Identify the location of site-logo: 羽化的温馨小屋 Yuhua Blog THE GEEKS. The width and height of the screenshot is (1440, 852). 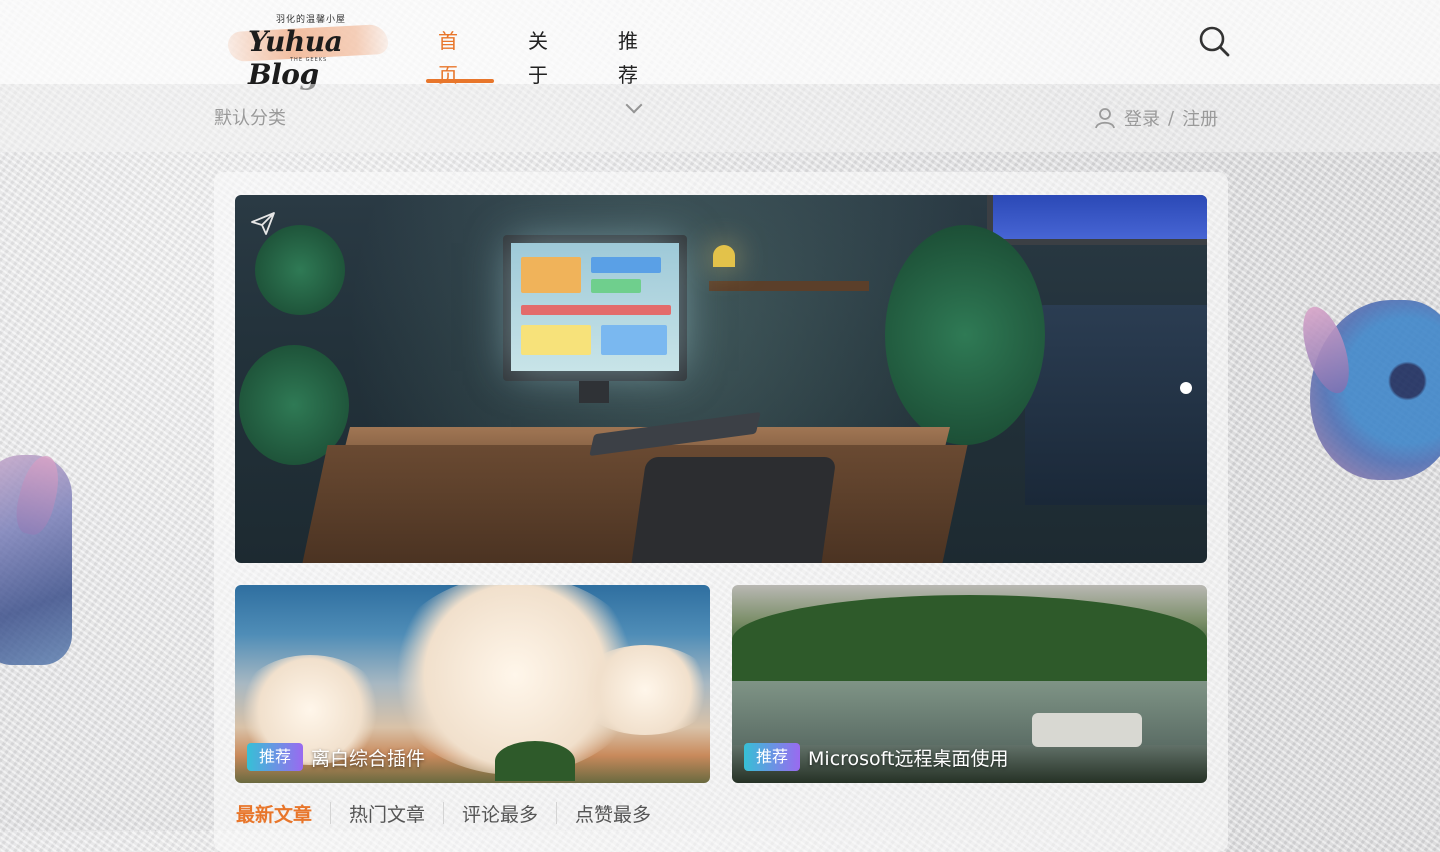
(308, 51).